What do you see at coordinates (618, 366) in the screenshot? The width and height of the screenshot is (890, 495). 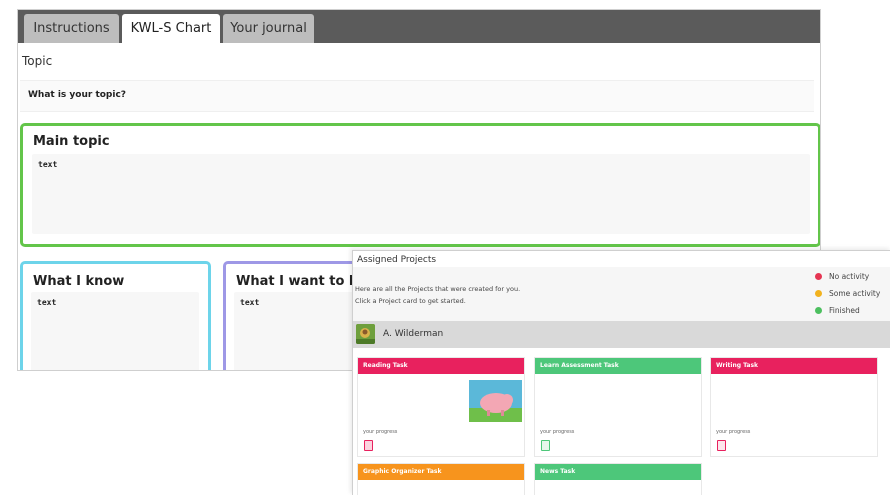 I see `task-title: Learn Assessment Task` at bounding box center [618, 366].